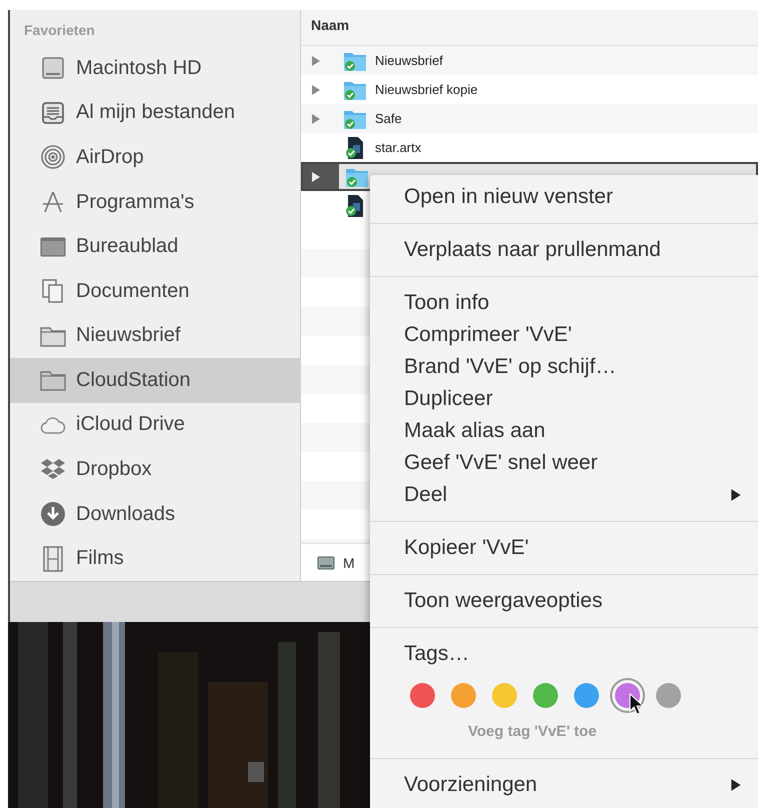 This screenshot has height=808, width=758. I want to click on sidebar-heading: Favorieten, so click(59, 30).